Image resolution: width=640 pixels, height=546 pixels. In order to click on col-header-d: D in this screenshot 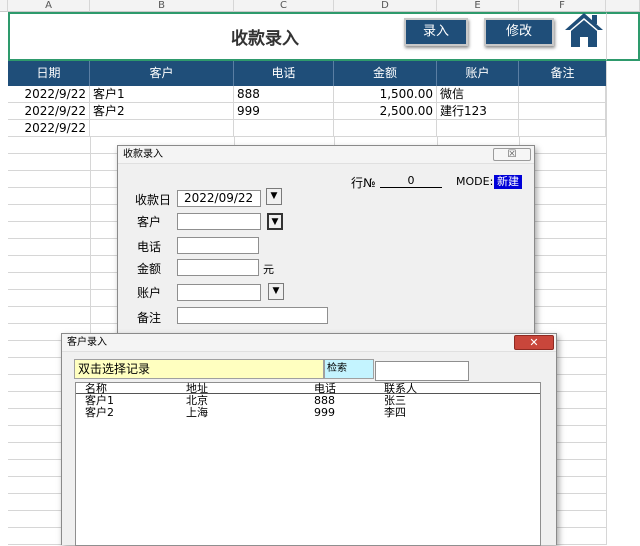, I will do `click(385, 6)`.